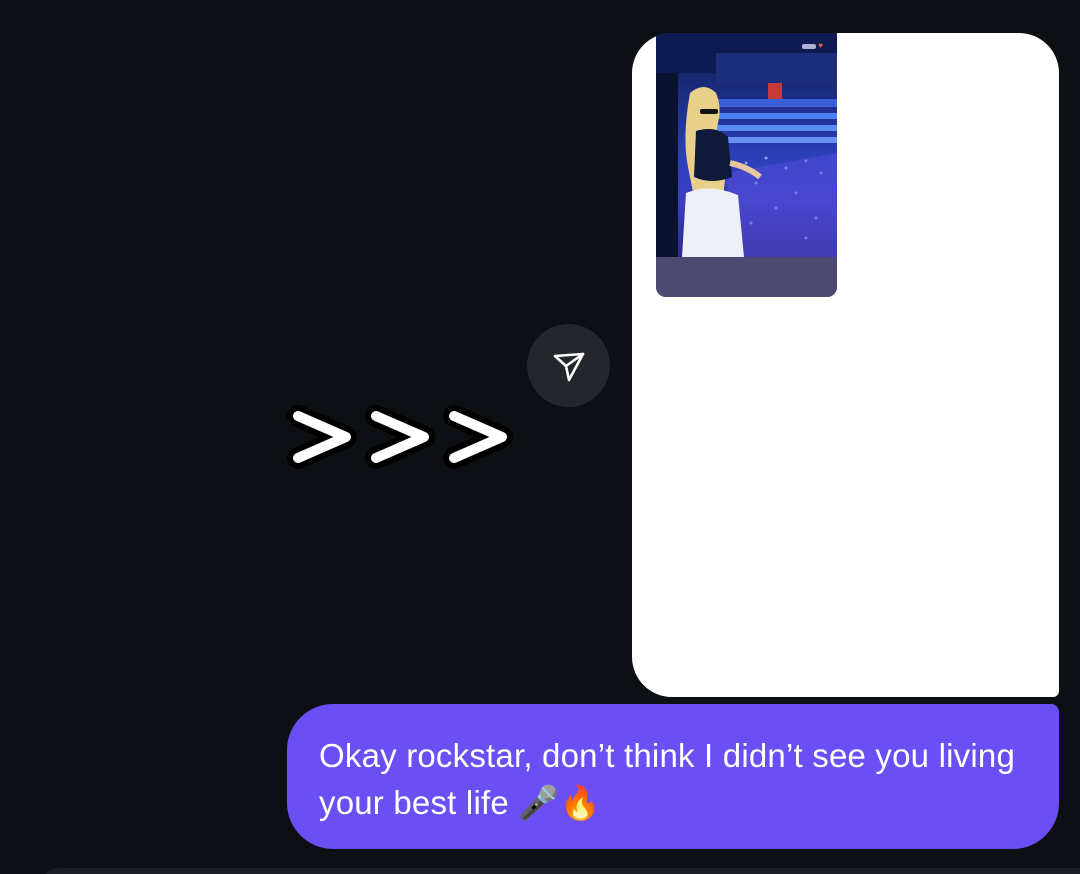  Describe the element at coordinates (560, 871) in the screenshot. I see `composer-bar` at that location.